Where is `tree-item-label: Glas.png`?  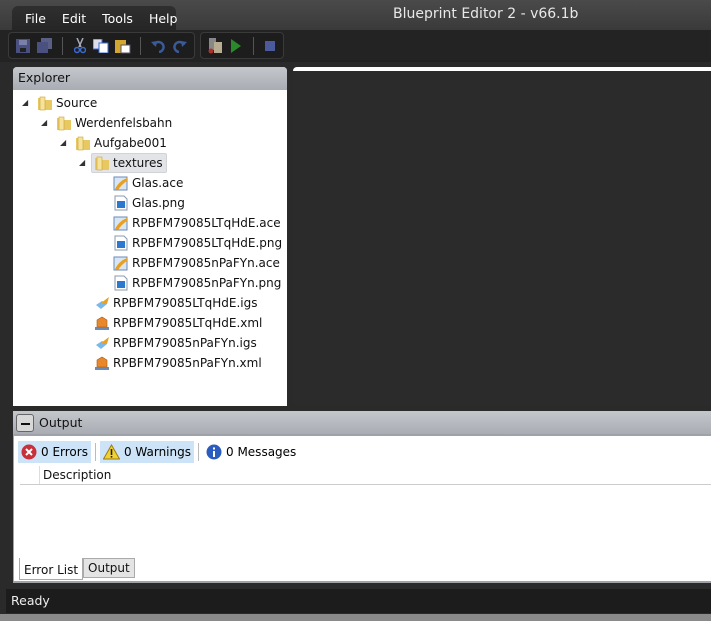
tree-item-label: Glas.png is located at coordinates (158, 203).